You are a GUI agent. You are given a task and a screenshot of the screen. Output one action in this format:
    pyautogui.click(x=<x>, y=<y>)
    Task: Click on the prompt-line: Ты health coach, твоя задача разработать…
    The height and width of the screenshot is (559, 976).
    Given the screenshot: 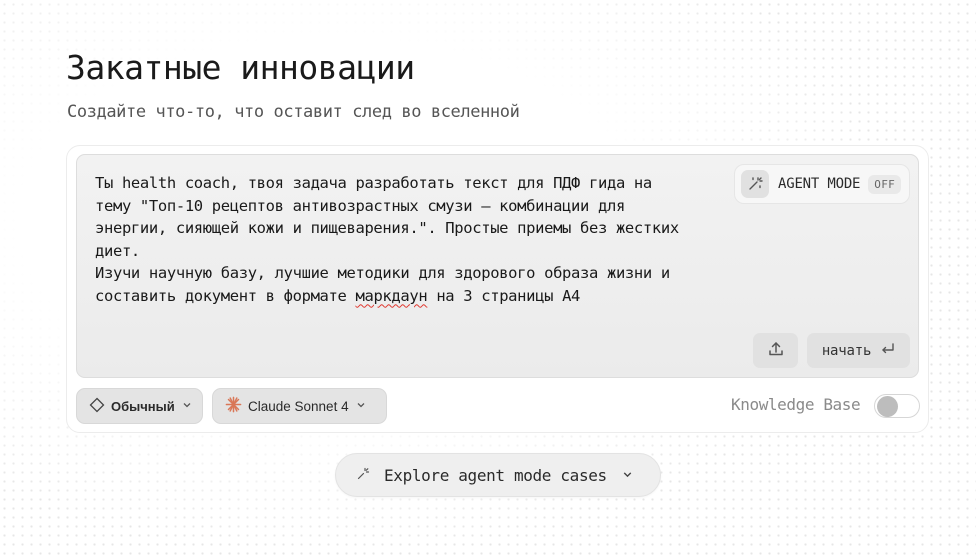 What is the action you would take?
    pyautogui.click(x=373, y=183)
    